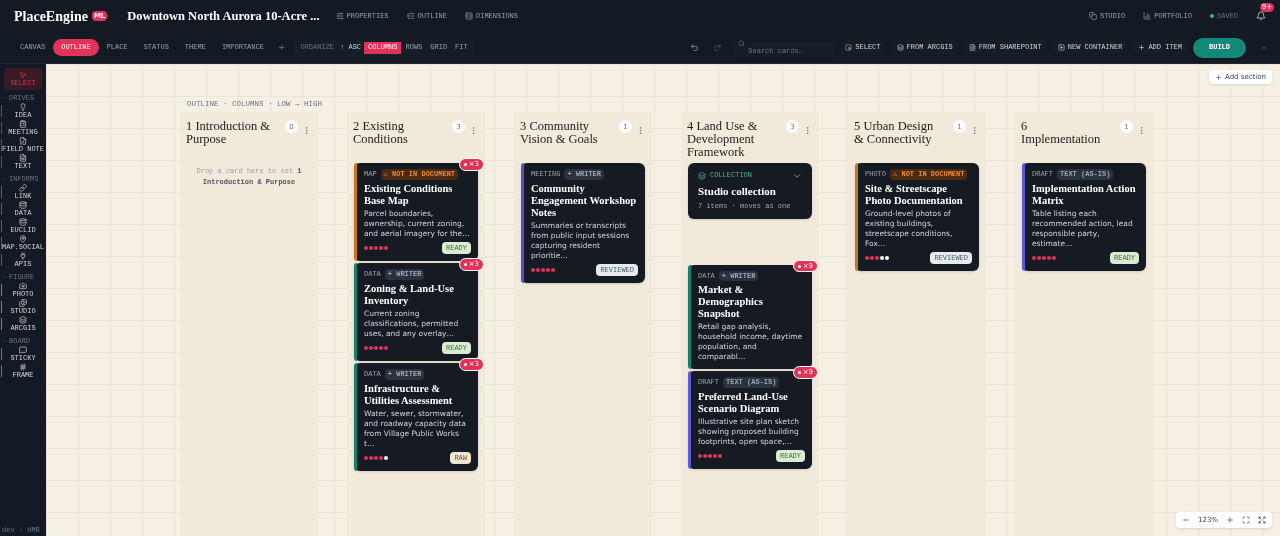 This screenshot has width=1280, height=536. I want to click on column-title: 6 Implementation, so click(1061, 133).